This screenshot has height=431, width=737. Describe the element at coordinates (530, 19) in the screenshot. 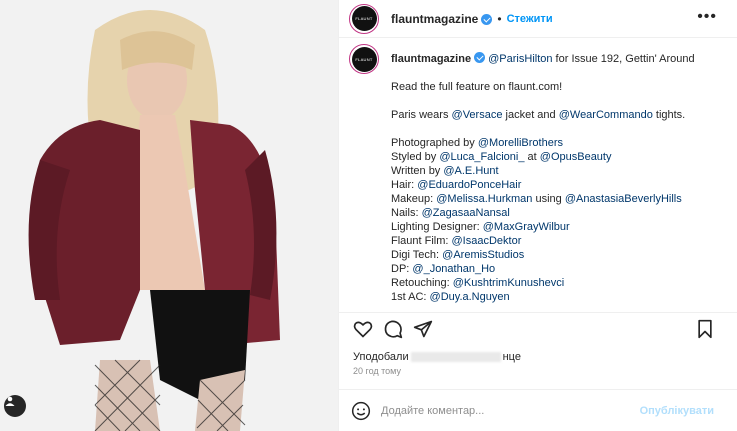

I see `follow-button: Стежити` at that location.